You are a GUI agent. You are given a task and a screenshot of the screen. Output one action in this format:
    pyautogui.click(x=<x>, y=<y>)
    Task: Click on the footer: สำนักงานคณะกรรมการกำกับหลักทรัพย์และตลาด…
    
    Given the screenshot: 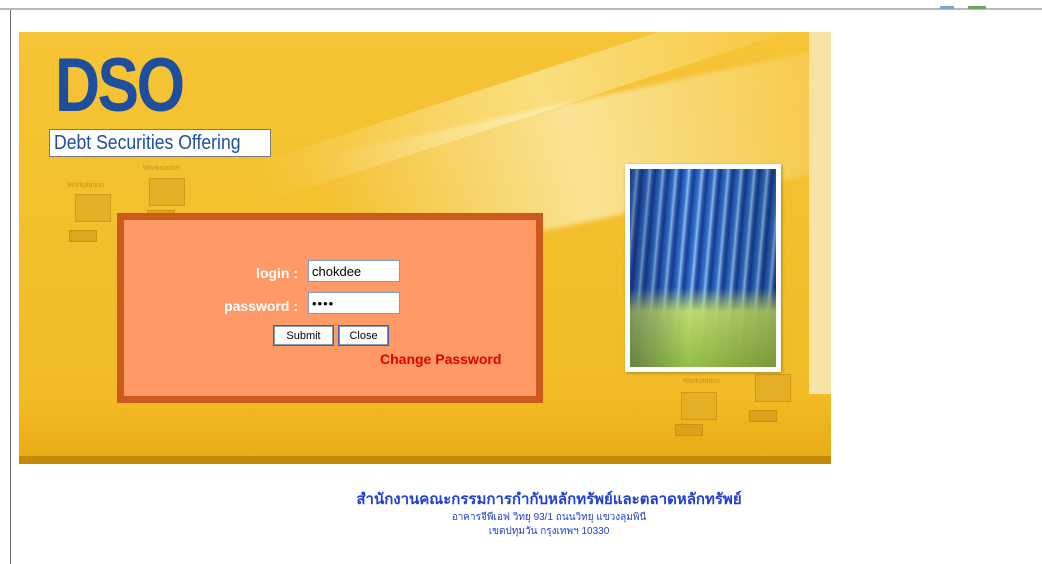 What is the action you would take?
    pyautogui.click(x=425, y=513)
    